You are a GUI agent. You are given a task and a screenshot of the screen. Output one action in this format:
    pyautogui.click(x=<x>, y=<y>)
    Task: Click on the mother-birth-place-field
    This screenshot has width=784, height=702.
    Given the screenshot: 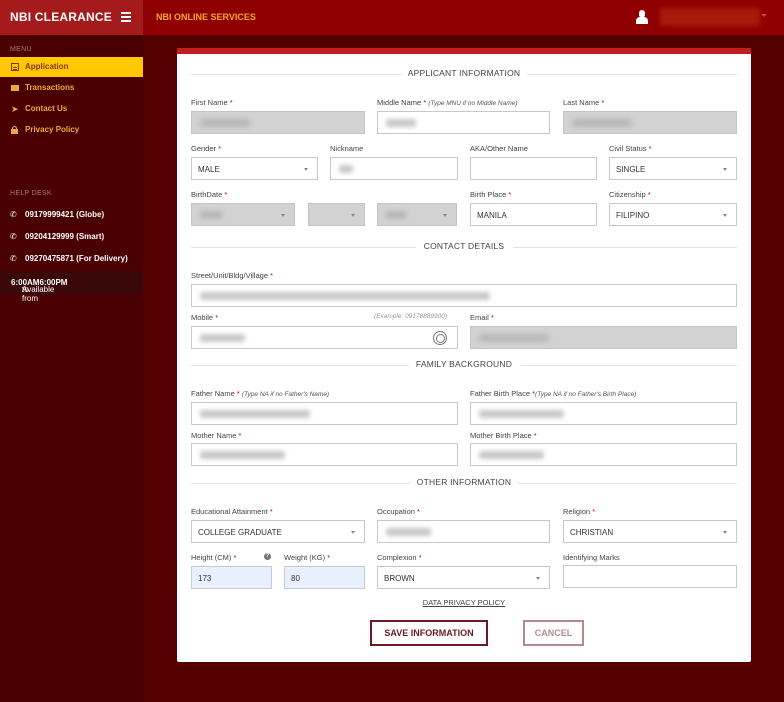 What is the action you would take?
    pyautogui.click(x=603, y=454)
    